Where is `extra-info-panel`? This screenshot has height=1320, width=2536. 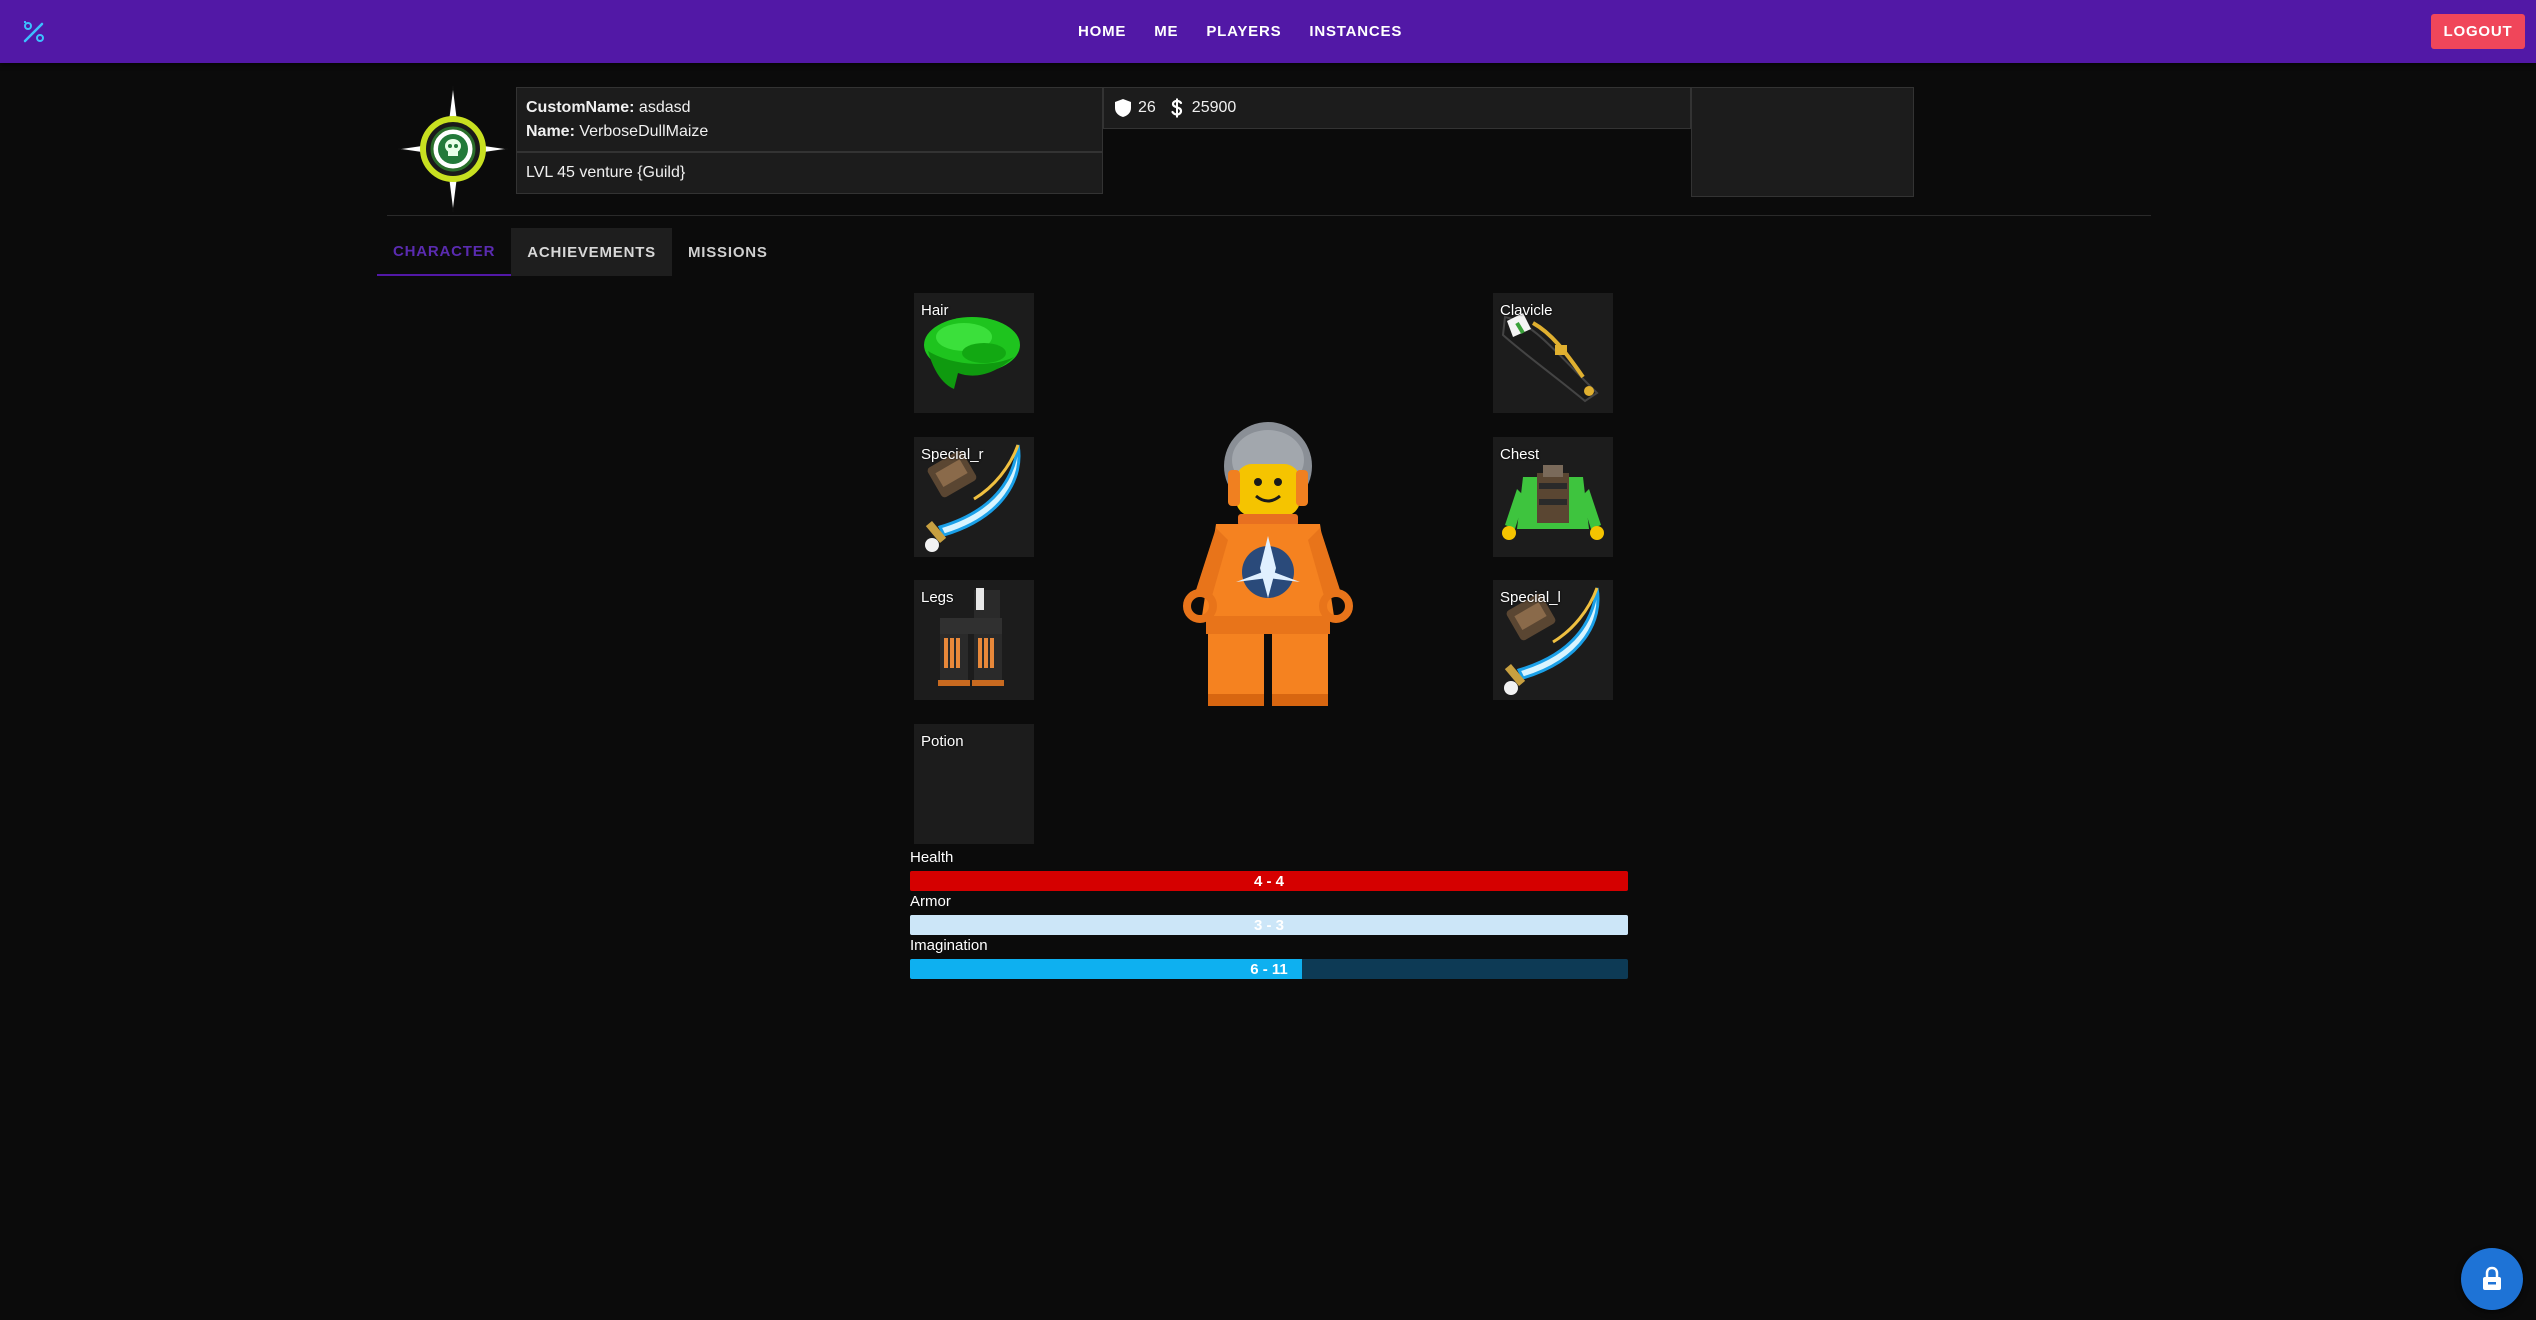 extra-info-panel is located at coordinates (1802, 142).